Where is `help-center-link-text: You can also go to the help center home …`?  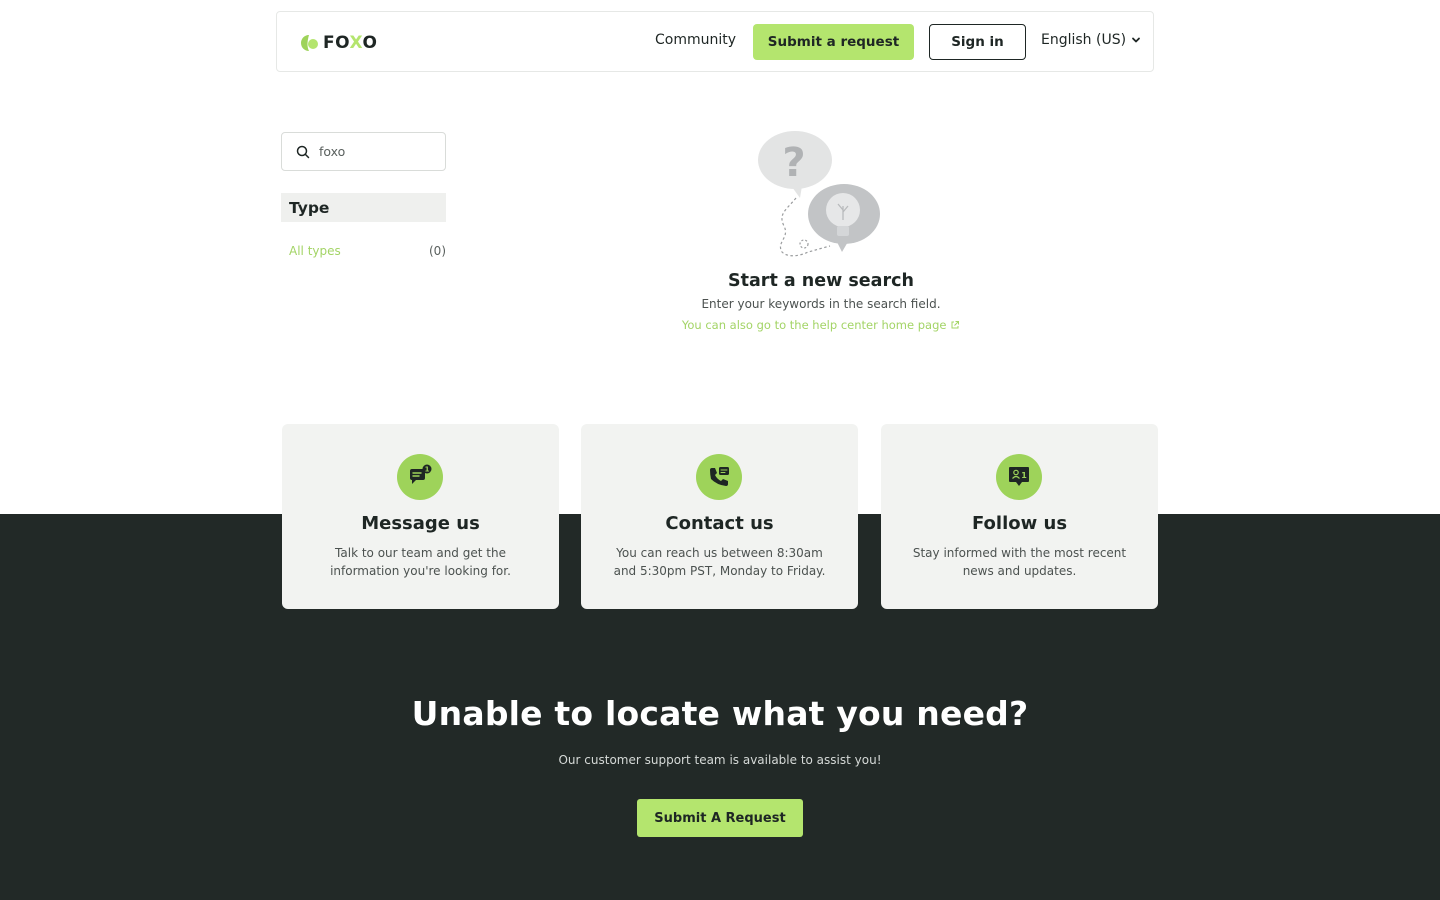
help-center-link-text: You can also go to the help center home … is located at coordinates (814, 325).